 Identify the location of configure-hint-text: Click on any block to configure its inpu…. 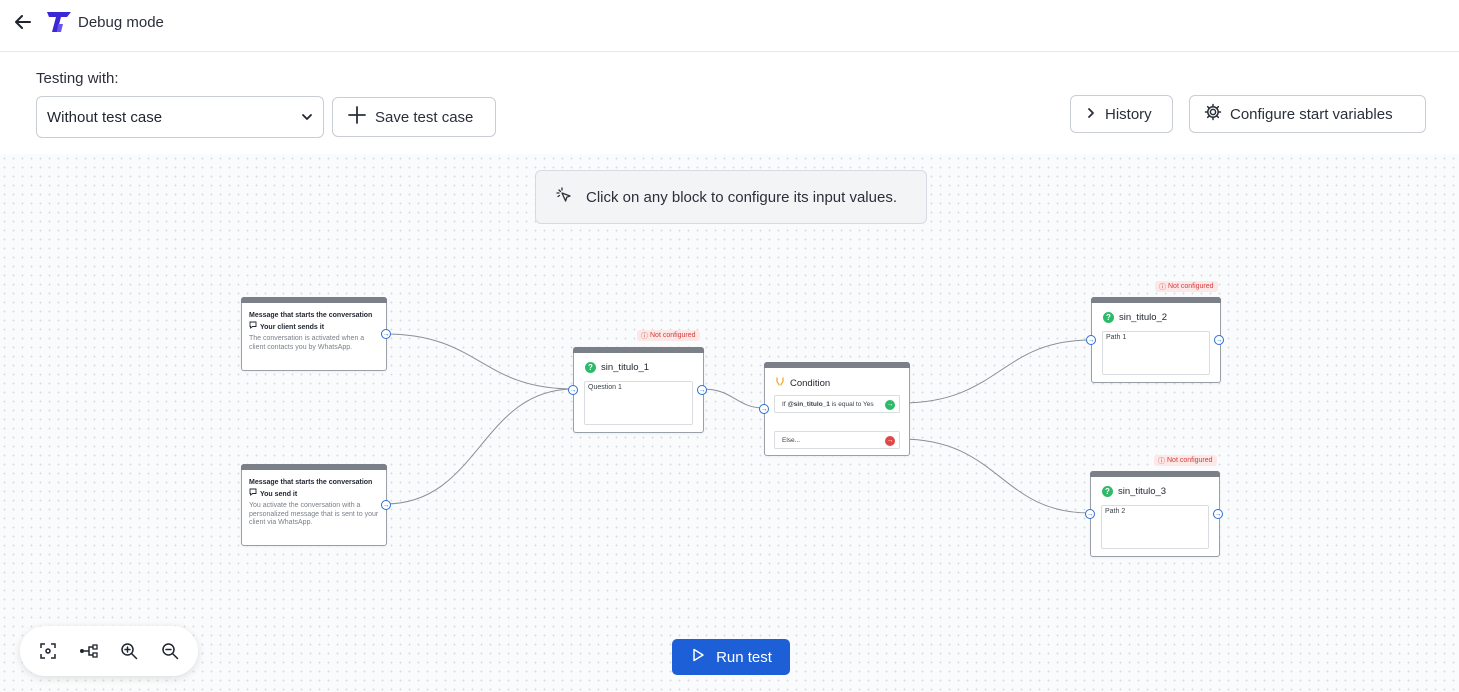
(741, 197).